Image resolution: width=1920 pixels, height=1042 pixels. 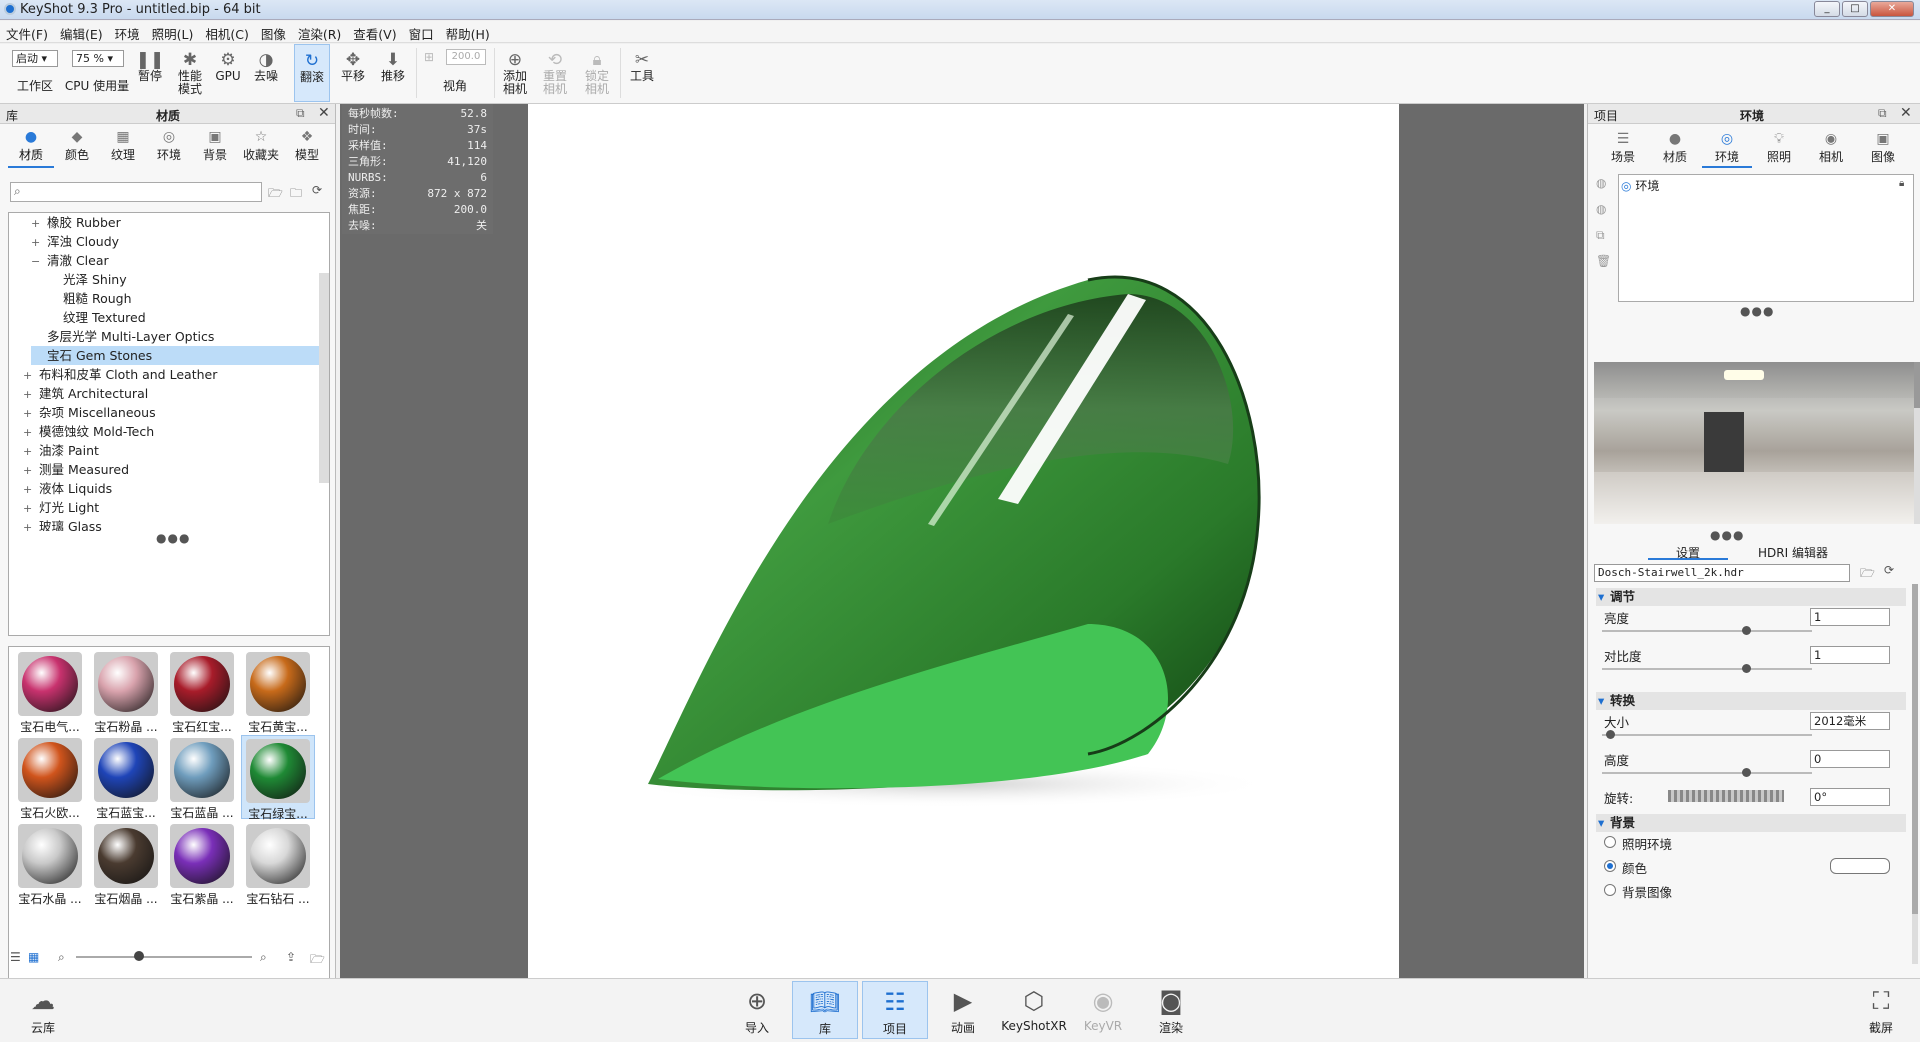 What do you see at coordinates (1034, 1010) in the screenshot?
I see `keyshotxr-button: ⬡ KeyShotXR` at bounding box center [1034, 1010].